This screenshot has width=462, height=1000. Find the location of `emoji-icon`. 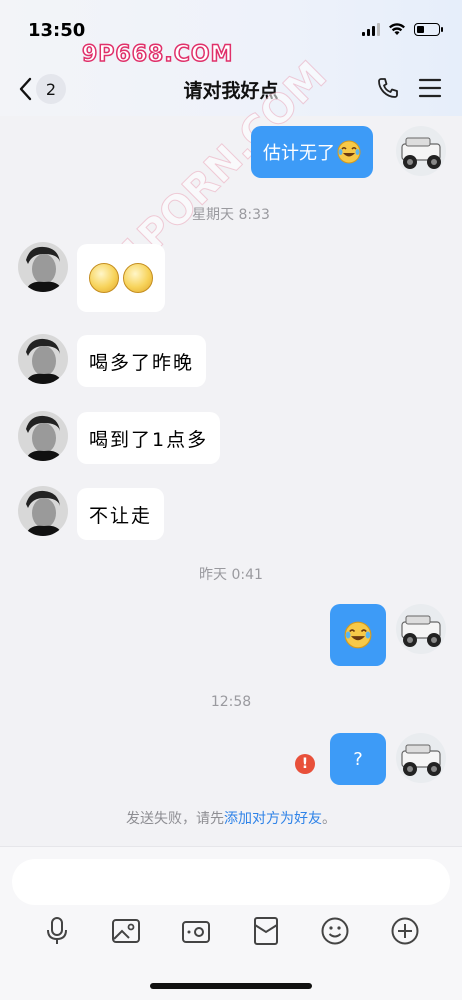

emoji-icon is located at coordinates (335, 931).